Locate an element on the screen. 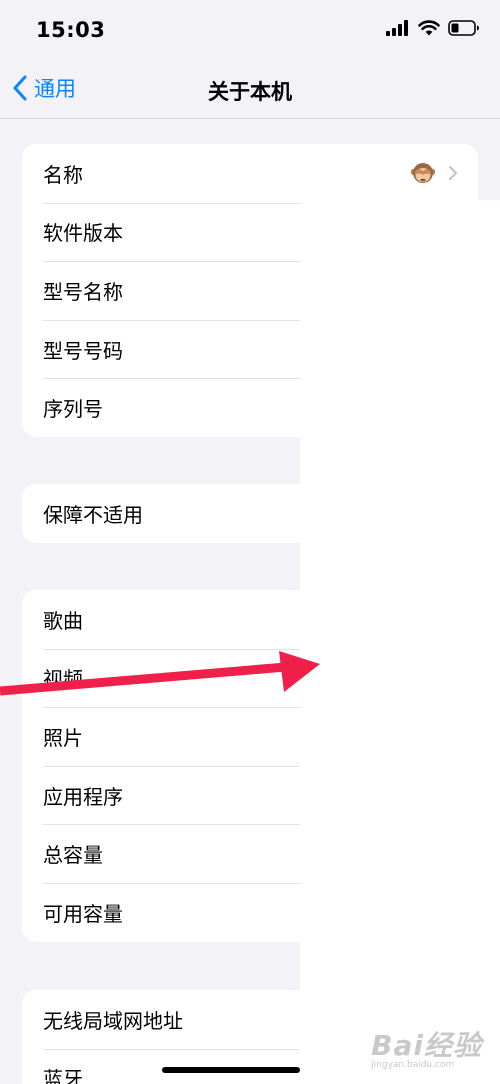 This screenshot has height=1084, width=500. watermark-url: jingyan.baidu.com is located at coordinates (413, 1065).